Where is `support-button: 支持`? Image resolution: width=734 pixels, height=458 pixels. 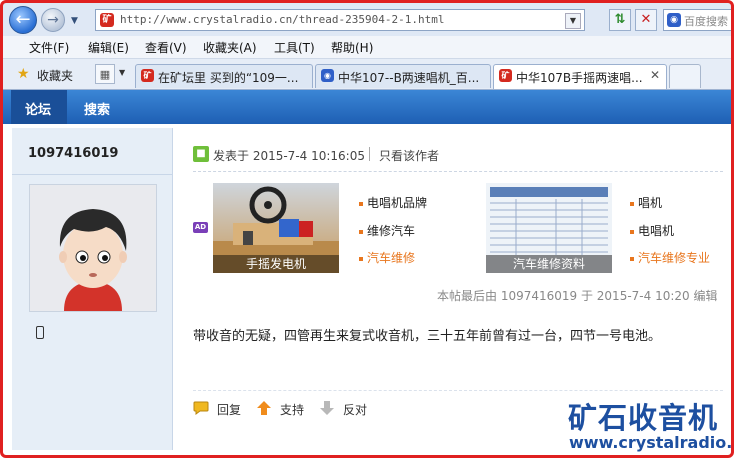
support-button: 支持 is located at coordinates (292, 409).